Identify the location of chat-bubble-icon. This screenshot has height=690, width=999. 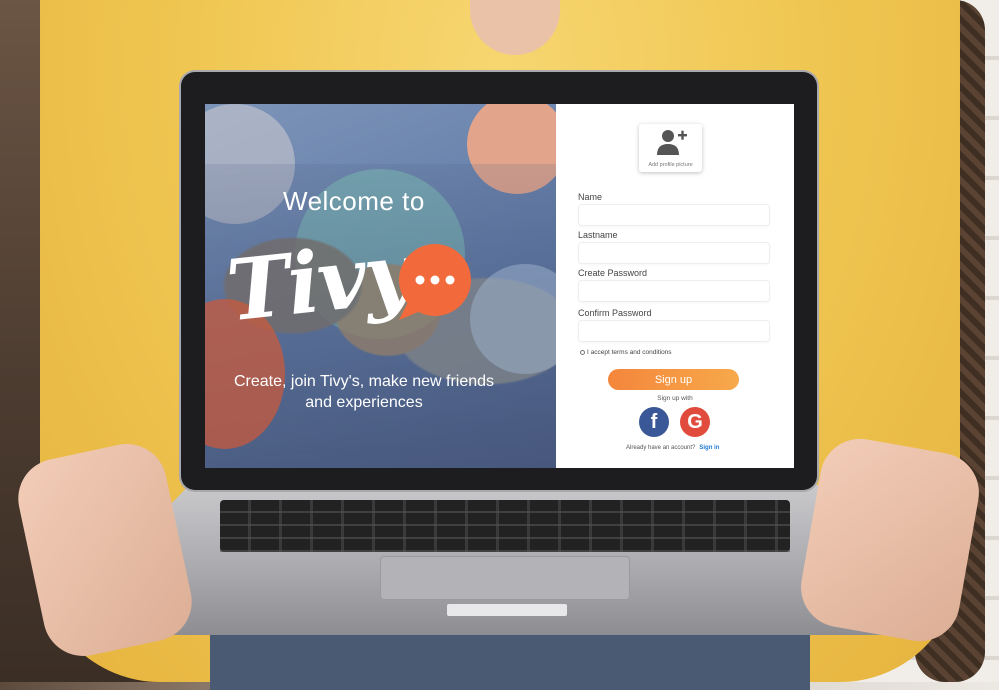
(435, 282).